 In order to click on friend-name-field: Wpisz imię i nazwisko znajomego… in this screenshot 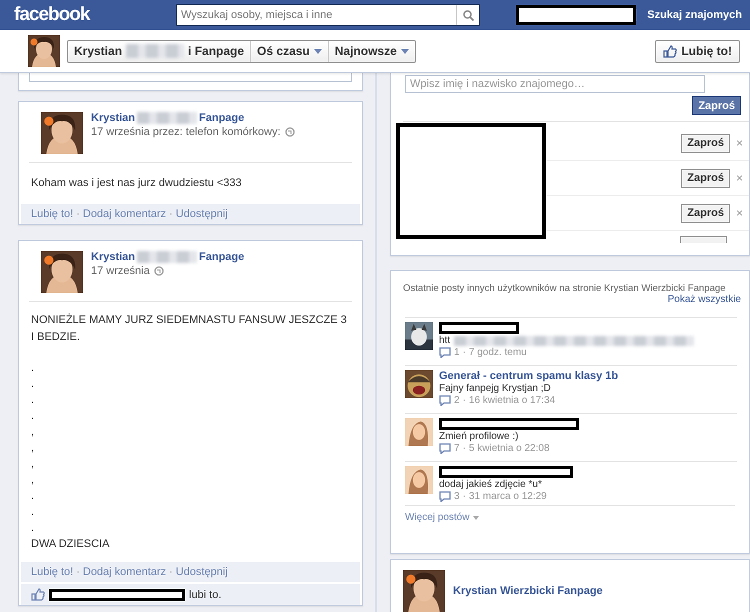, I will do `click(555, 84)`.